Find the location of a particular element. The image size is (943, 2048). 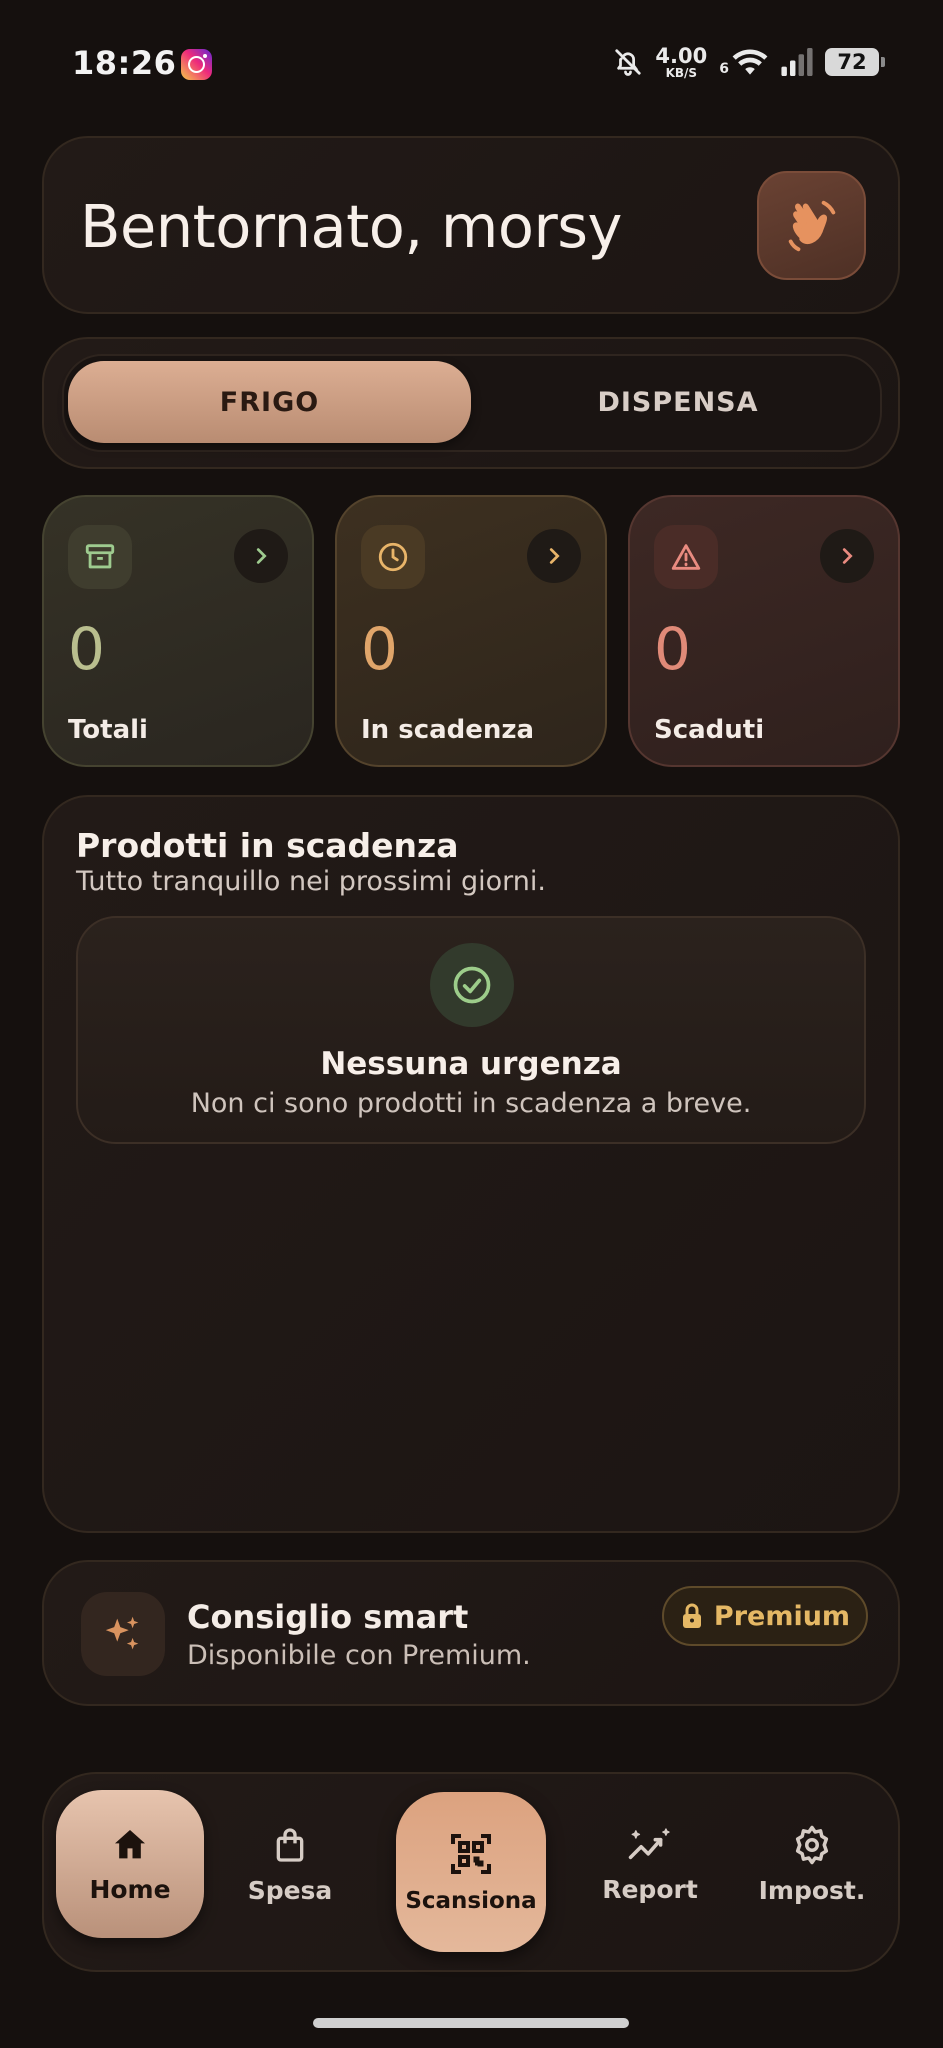

stat-label: Scaduti is located at coordinates (709, 730).